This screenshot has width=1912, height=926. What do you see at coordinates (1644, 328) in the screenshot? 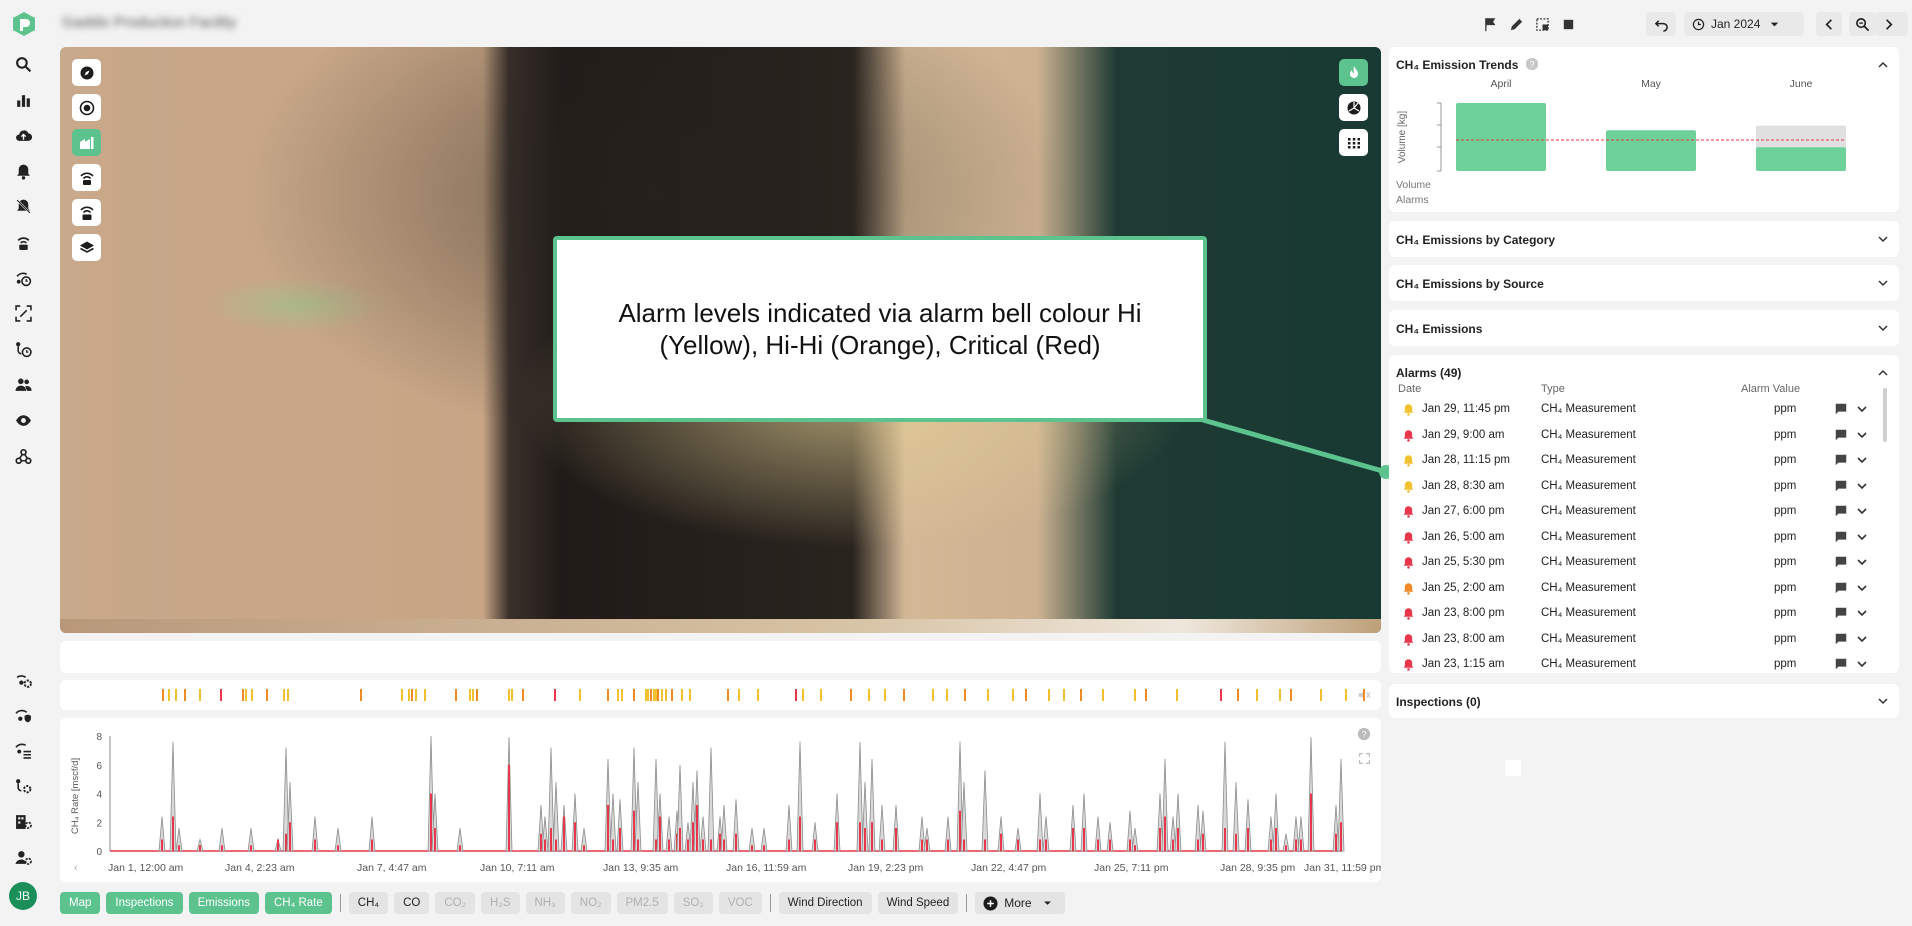
I see `emissions-panel: CH₄ Emissions` at bounding box center [1644, 328].